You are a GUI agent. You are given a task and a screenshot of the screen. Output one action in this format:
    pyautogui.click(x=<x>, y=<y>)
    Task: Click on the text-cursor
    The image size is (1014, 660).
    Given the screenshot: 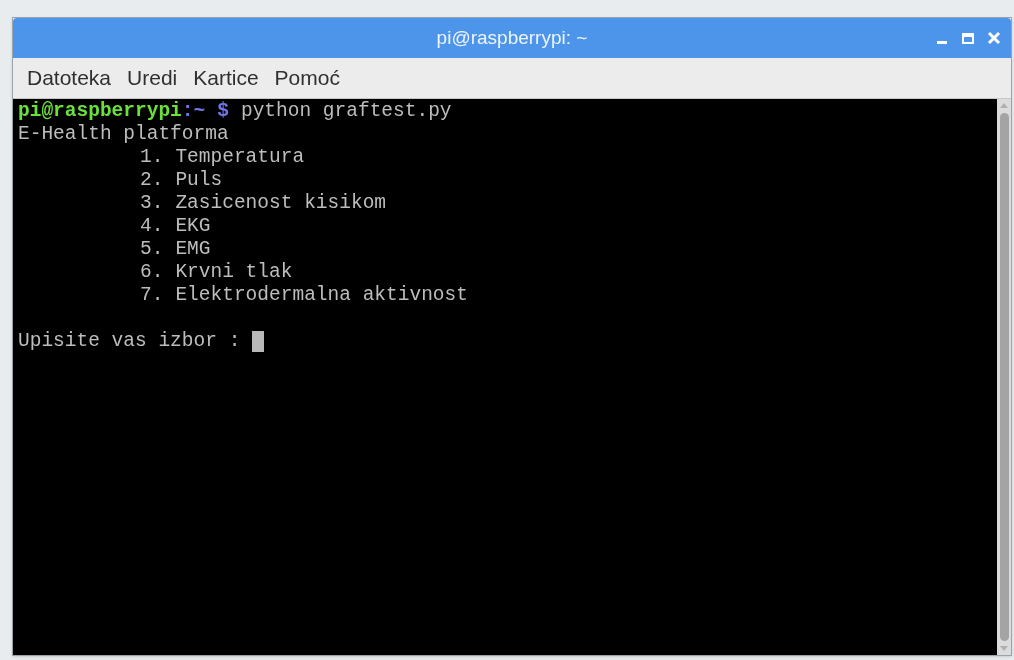 What is the action you would take?
    pyautogui.click(x=258, y=341)
    